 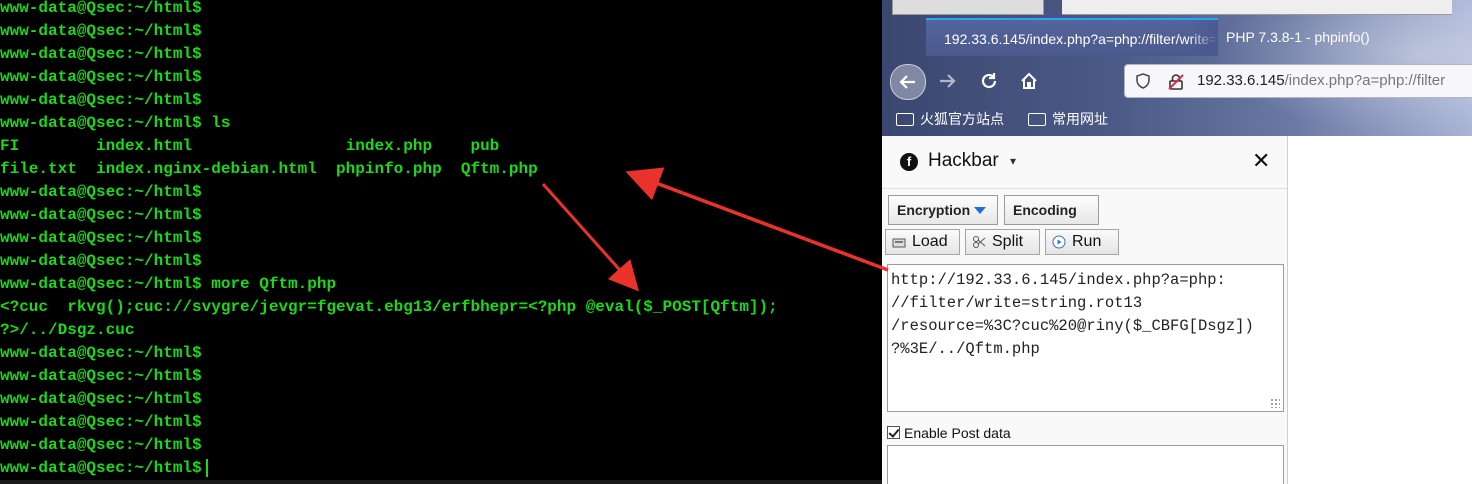 I want to click on tab-phpinfo: PHP 7.3.8-1 - phpinfo(), so click(x=1345, y=37).